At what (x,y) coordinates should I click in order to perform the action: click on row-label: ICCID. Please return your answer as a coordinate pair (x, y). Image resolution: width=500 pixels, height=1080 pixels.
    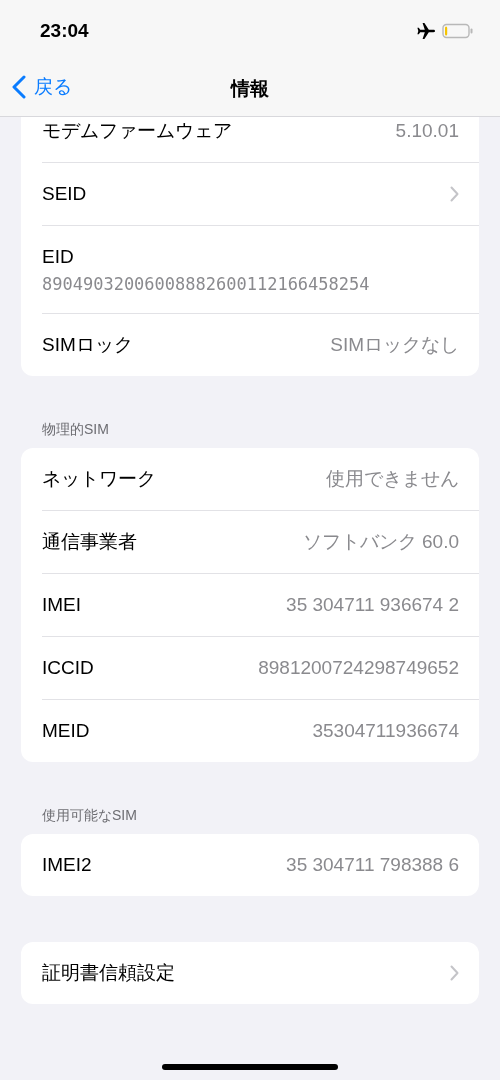
    Looking at the image, I should click on (68, 668).